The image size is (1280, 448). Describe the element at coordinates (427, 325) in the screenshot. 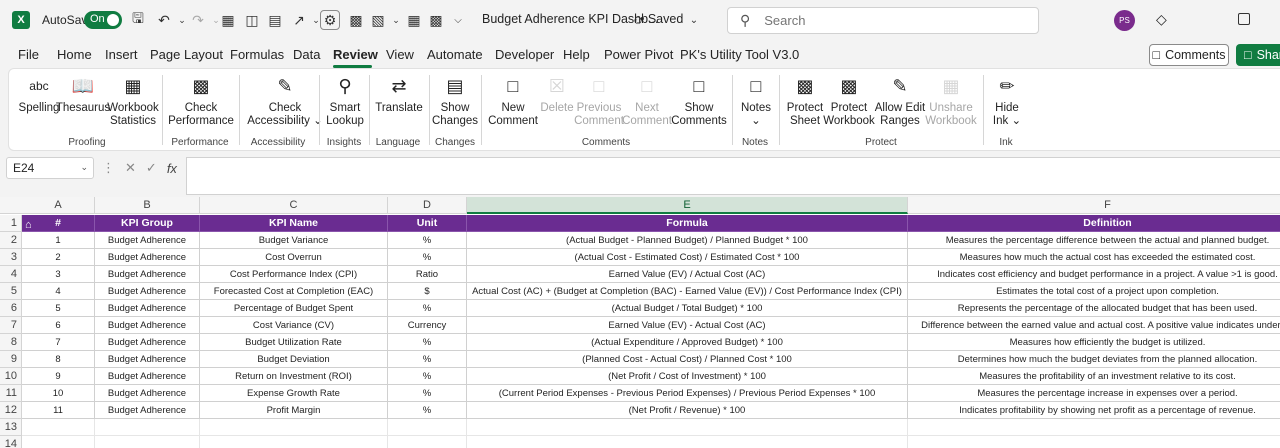

I see `table-cell: Currency` at that location.